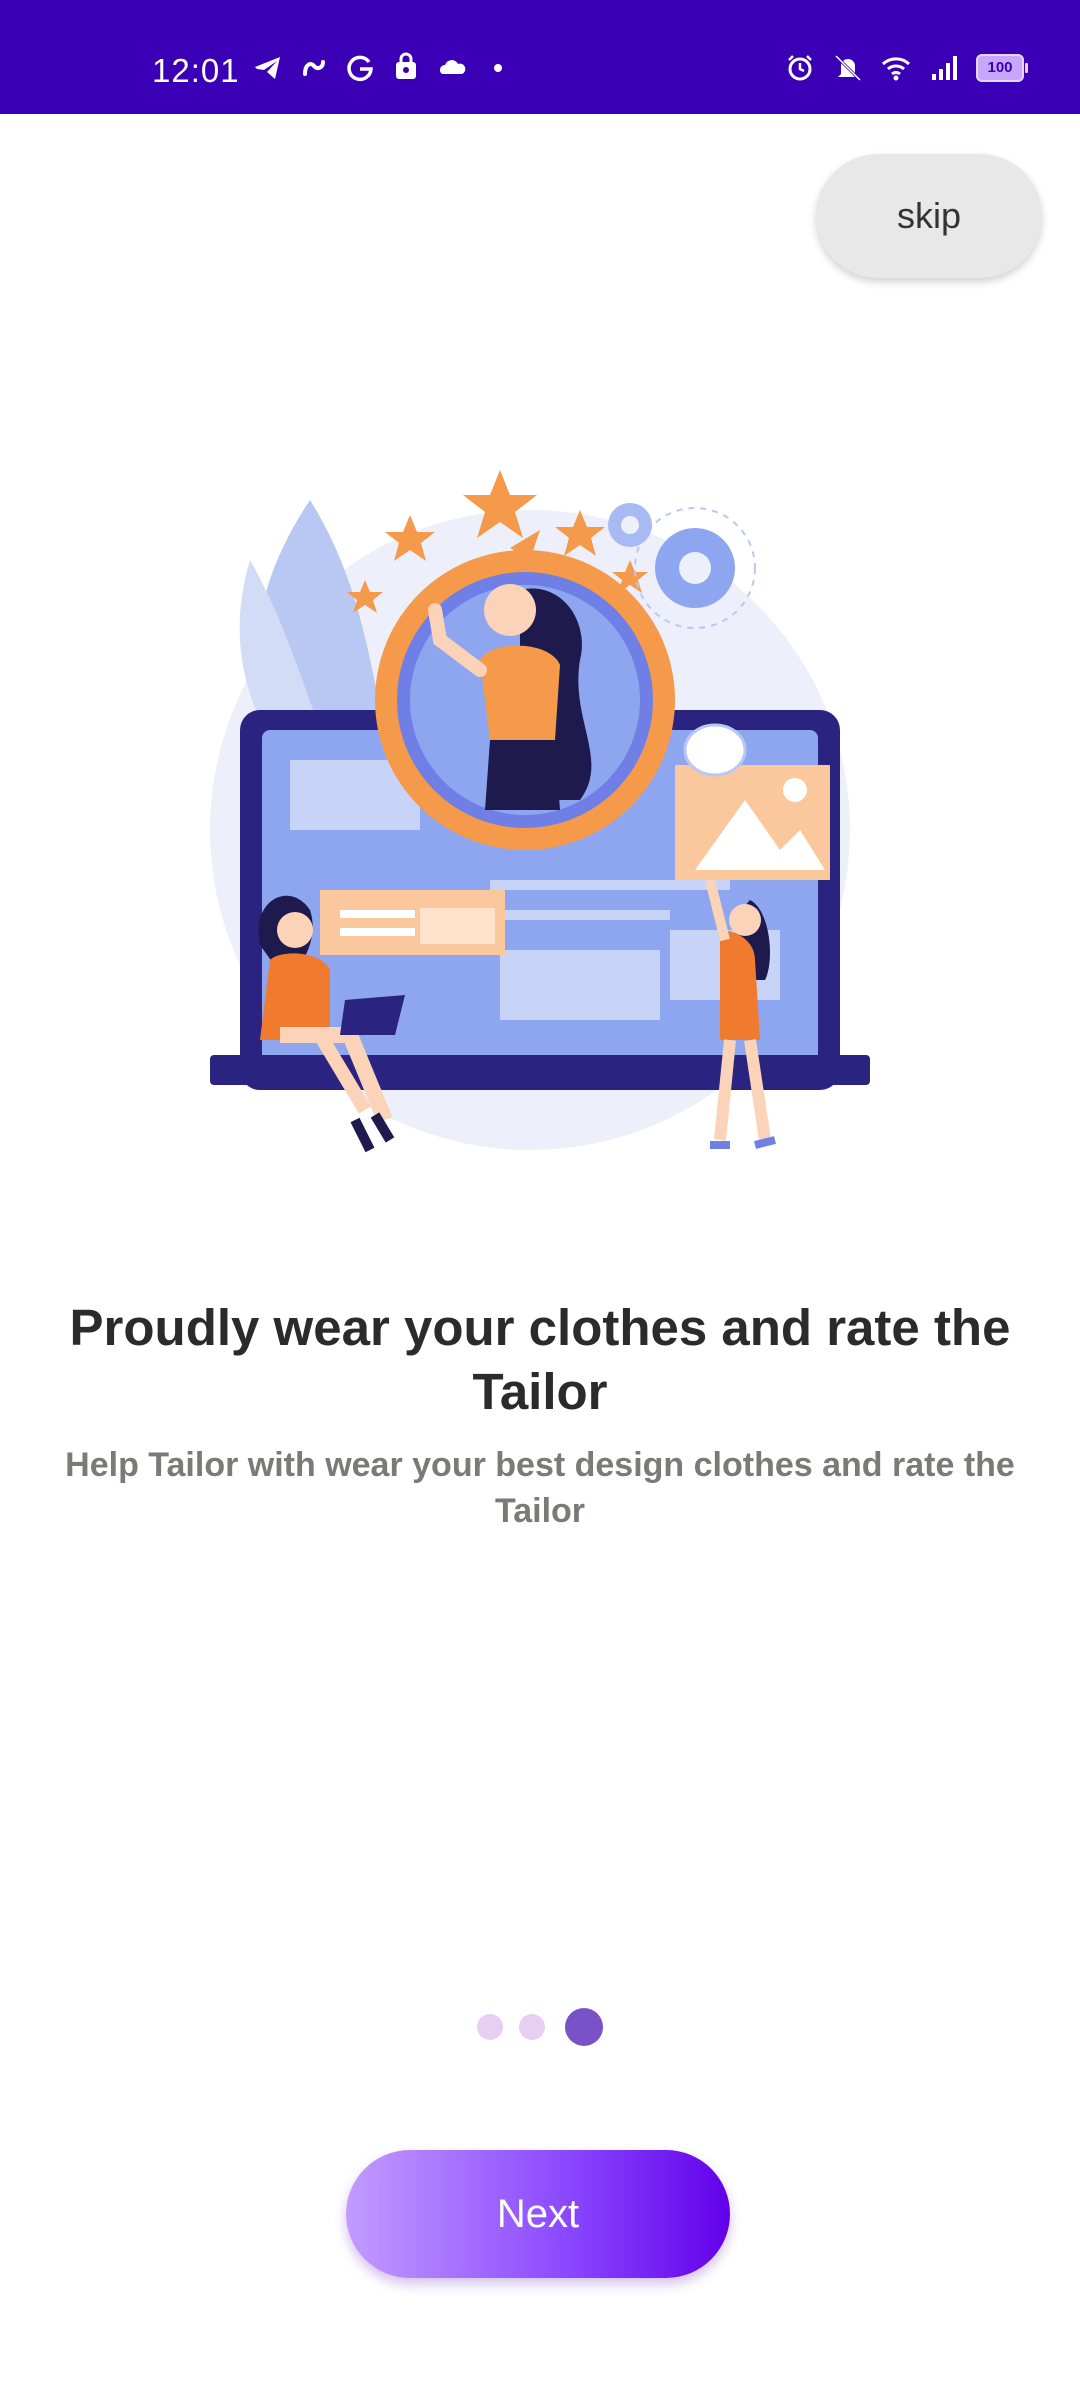  Describe the element at coordinates (267, 68) in the screenshot. I see `telegram-icon` at that location.